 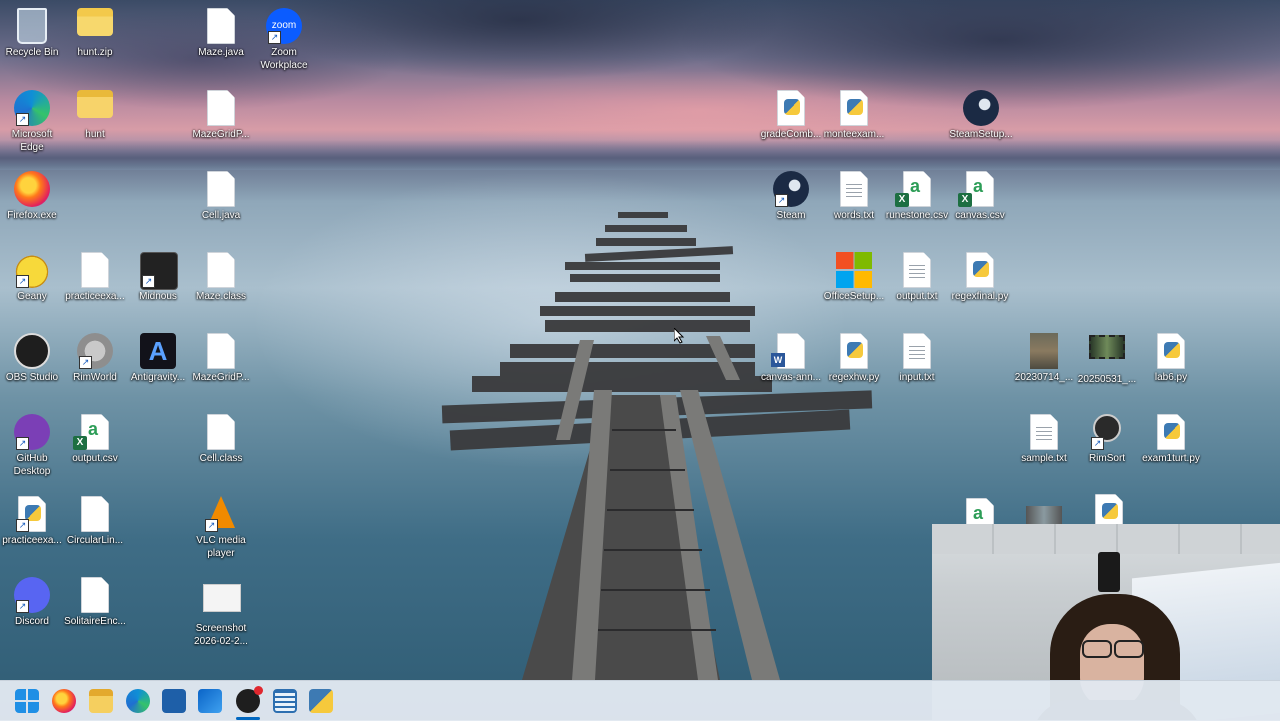 I want to click on desktop-icon-zoom: zoom ↗ Zoom Workplace, so click(x=284, y=43).